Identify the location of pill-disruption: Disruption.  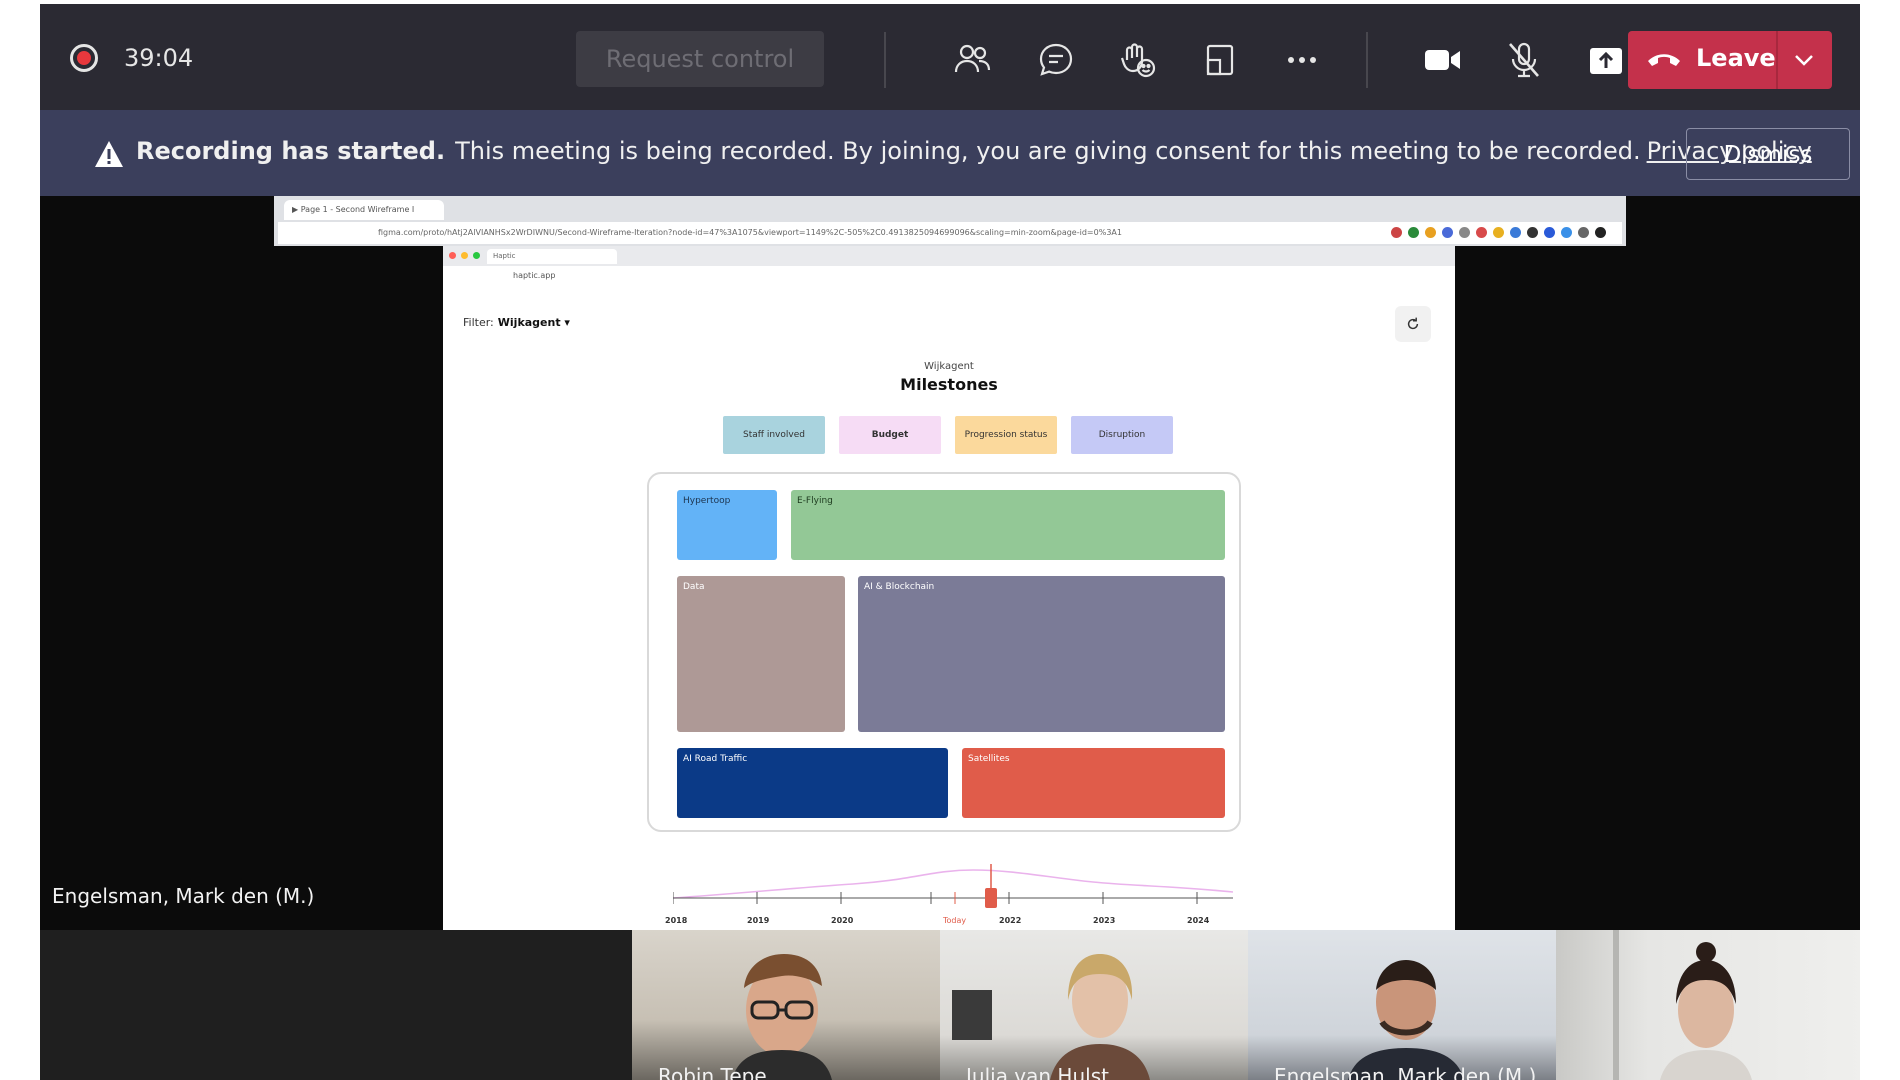
(1122, 435).